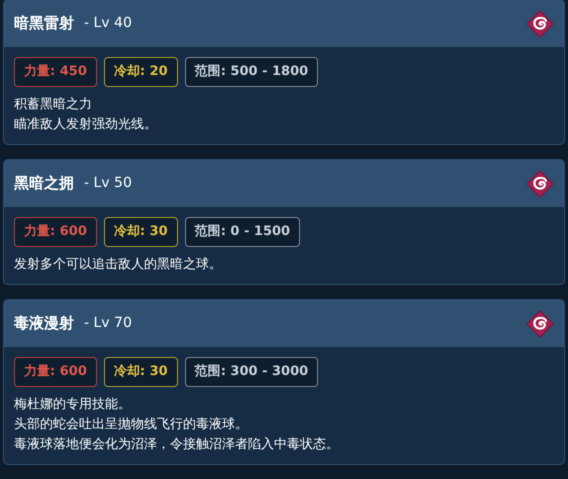  I want to click on skill-level: - Lv 70, so click(108, 323).